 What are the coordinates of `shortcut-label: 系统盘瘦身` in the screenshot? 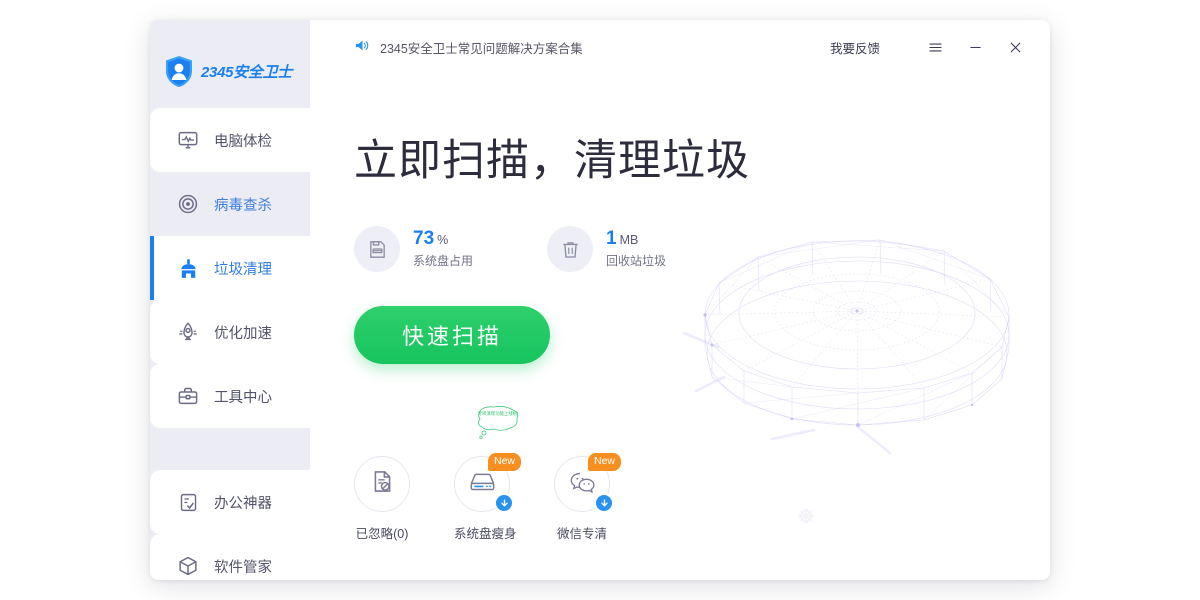 It's located at (485, 534).